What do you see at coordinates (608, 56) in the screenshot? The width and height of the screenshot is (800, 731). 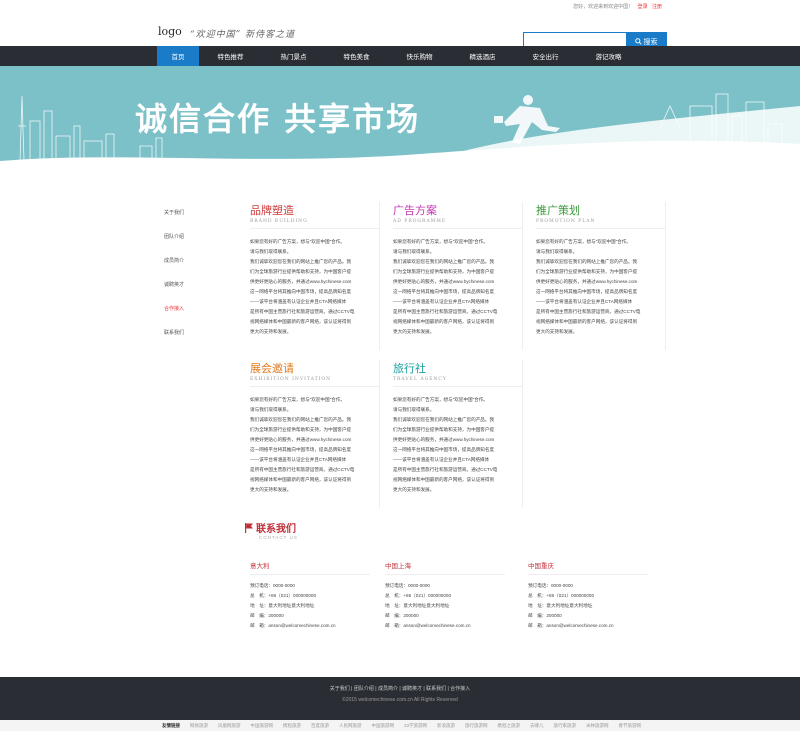 I see `nav-item-7: 游记攻略` at bounding box center [608, 56].